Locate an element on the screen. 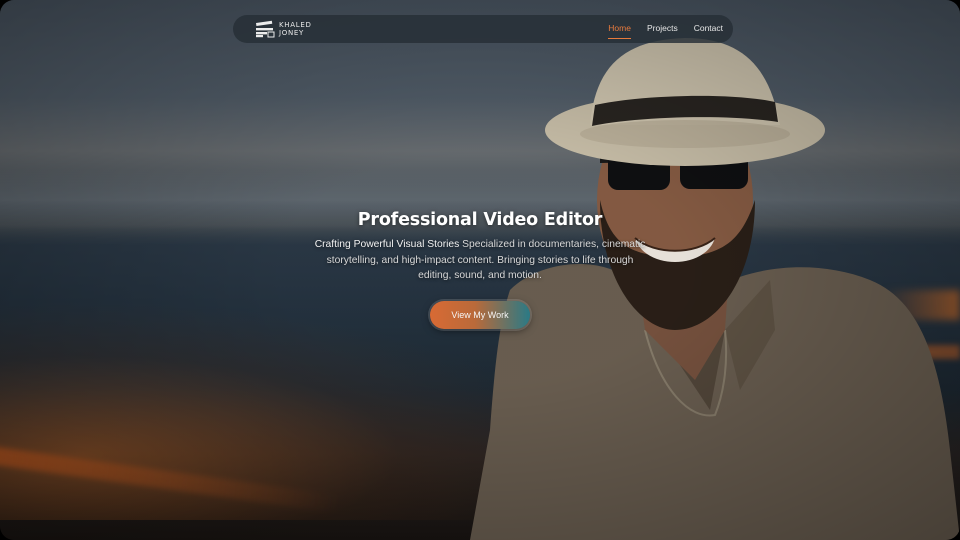 The width and height of the screenshot is (960, 540). view-my-work-button: View My Work is located at coordinates (480, 314).